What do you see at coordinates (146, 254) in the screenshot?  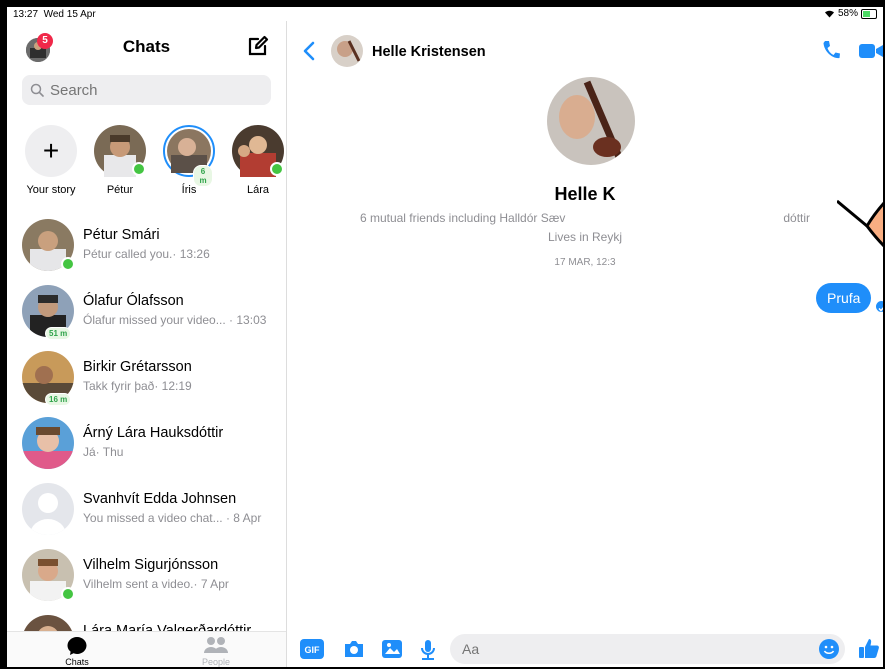 I see `conversation-snippet: Pétur called you.· 13:26` at bounding box center [146, 254].